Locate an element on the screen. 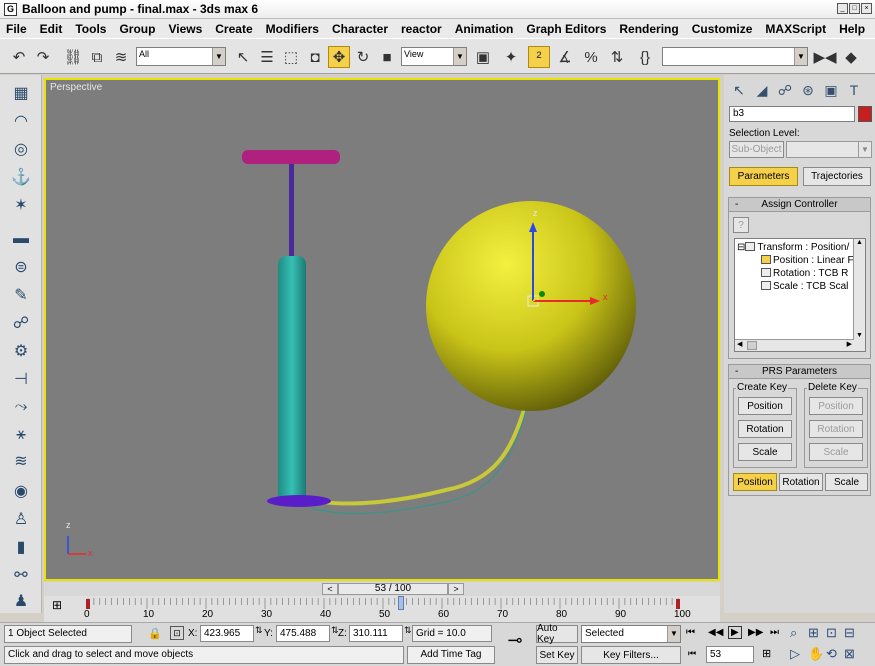 This screenshot has width=875, height=666. spinner-snap-icon: ⇅ is located at coordinates (617, 57).